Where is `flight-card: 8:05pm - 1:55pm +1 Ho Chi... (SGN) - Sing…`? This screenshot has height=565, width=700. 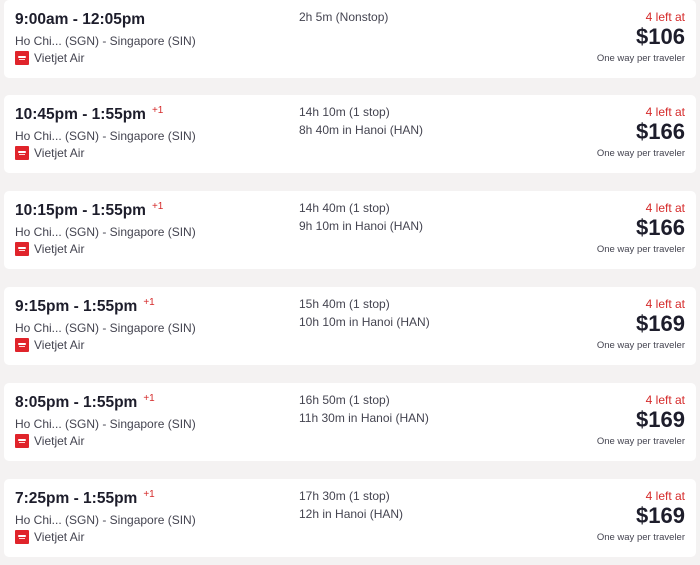 flight-card: 8:05pm - 1:55pm +1 Ho Chi... (SGN) - Sing… is located at coordinates (350, 422).